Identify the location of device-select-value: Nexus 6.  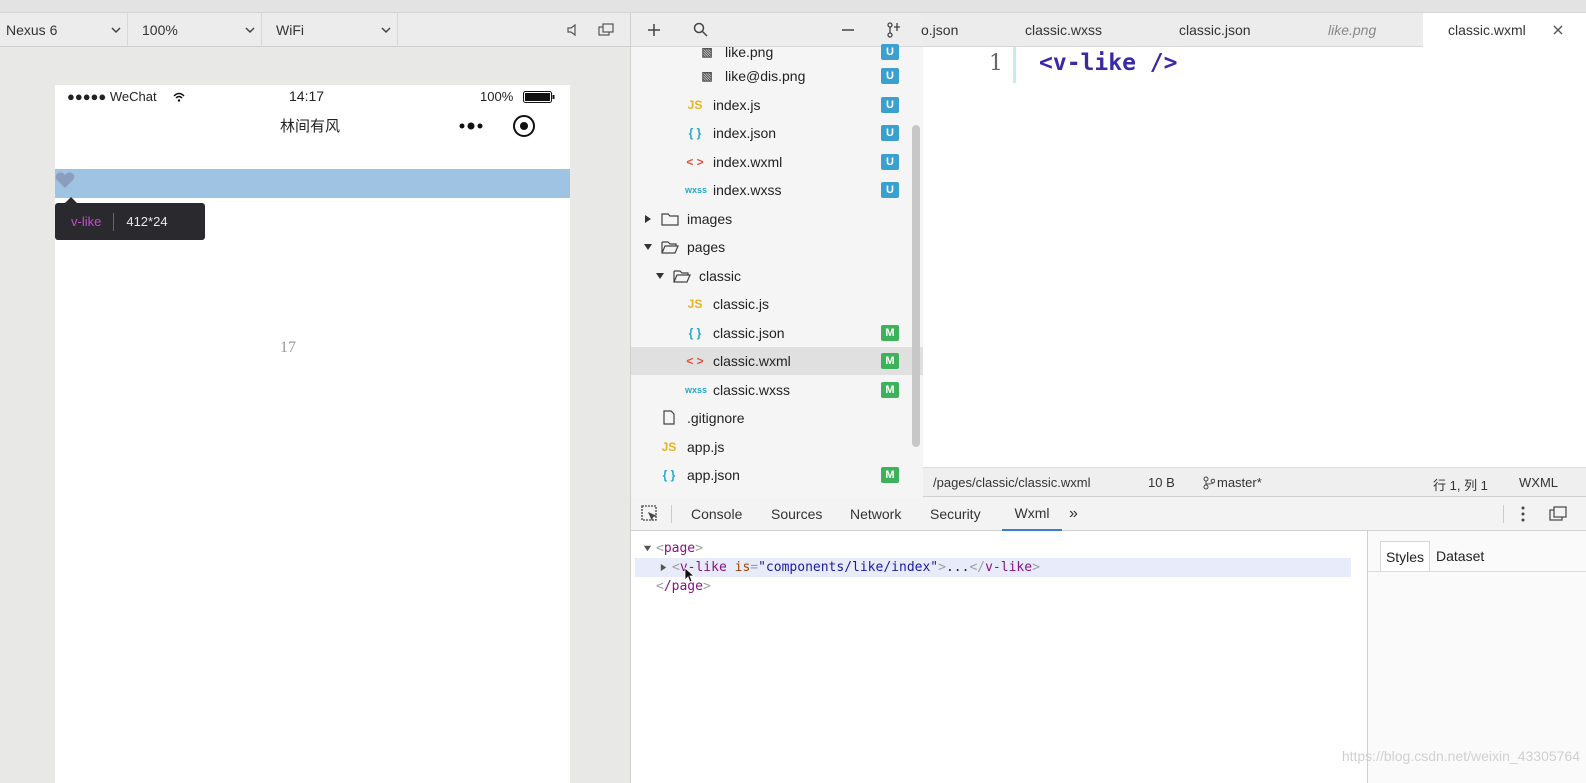
(32, 30).